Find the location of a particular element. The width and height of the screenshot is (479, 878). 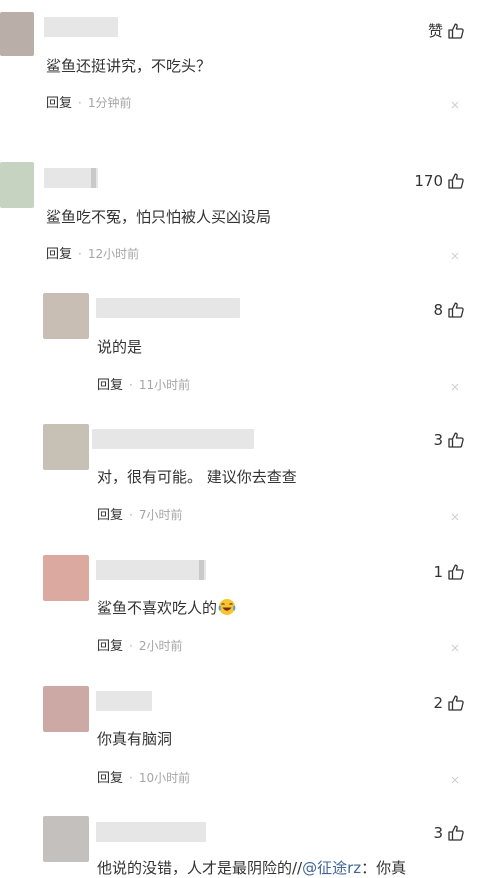

like-button: 2 is located at coordinates (449, 703).